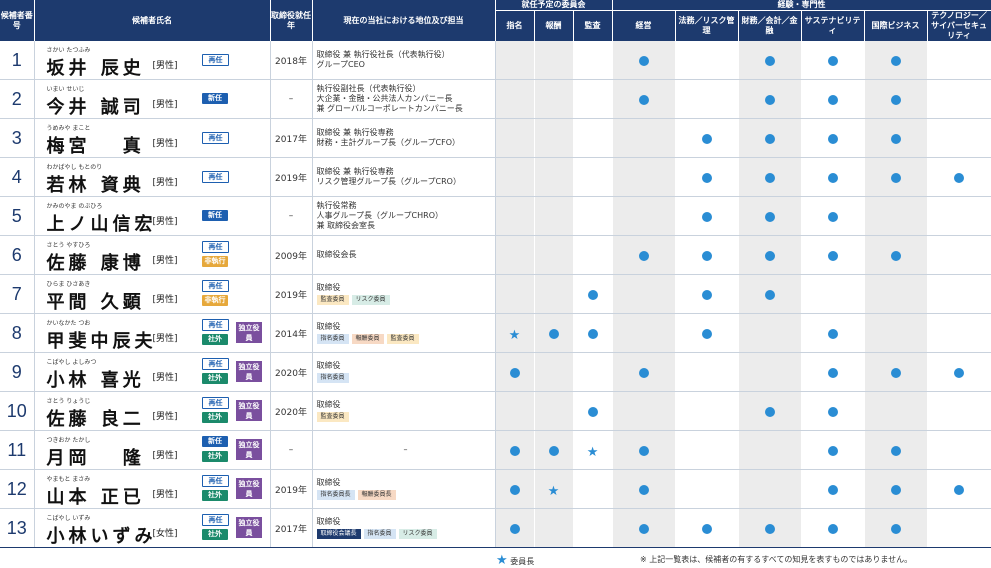 This screenshot has height=568, width=991. I want to click on appointment-year: 2017年, so click(291, 138).